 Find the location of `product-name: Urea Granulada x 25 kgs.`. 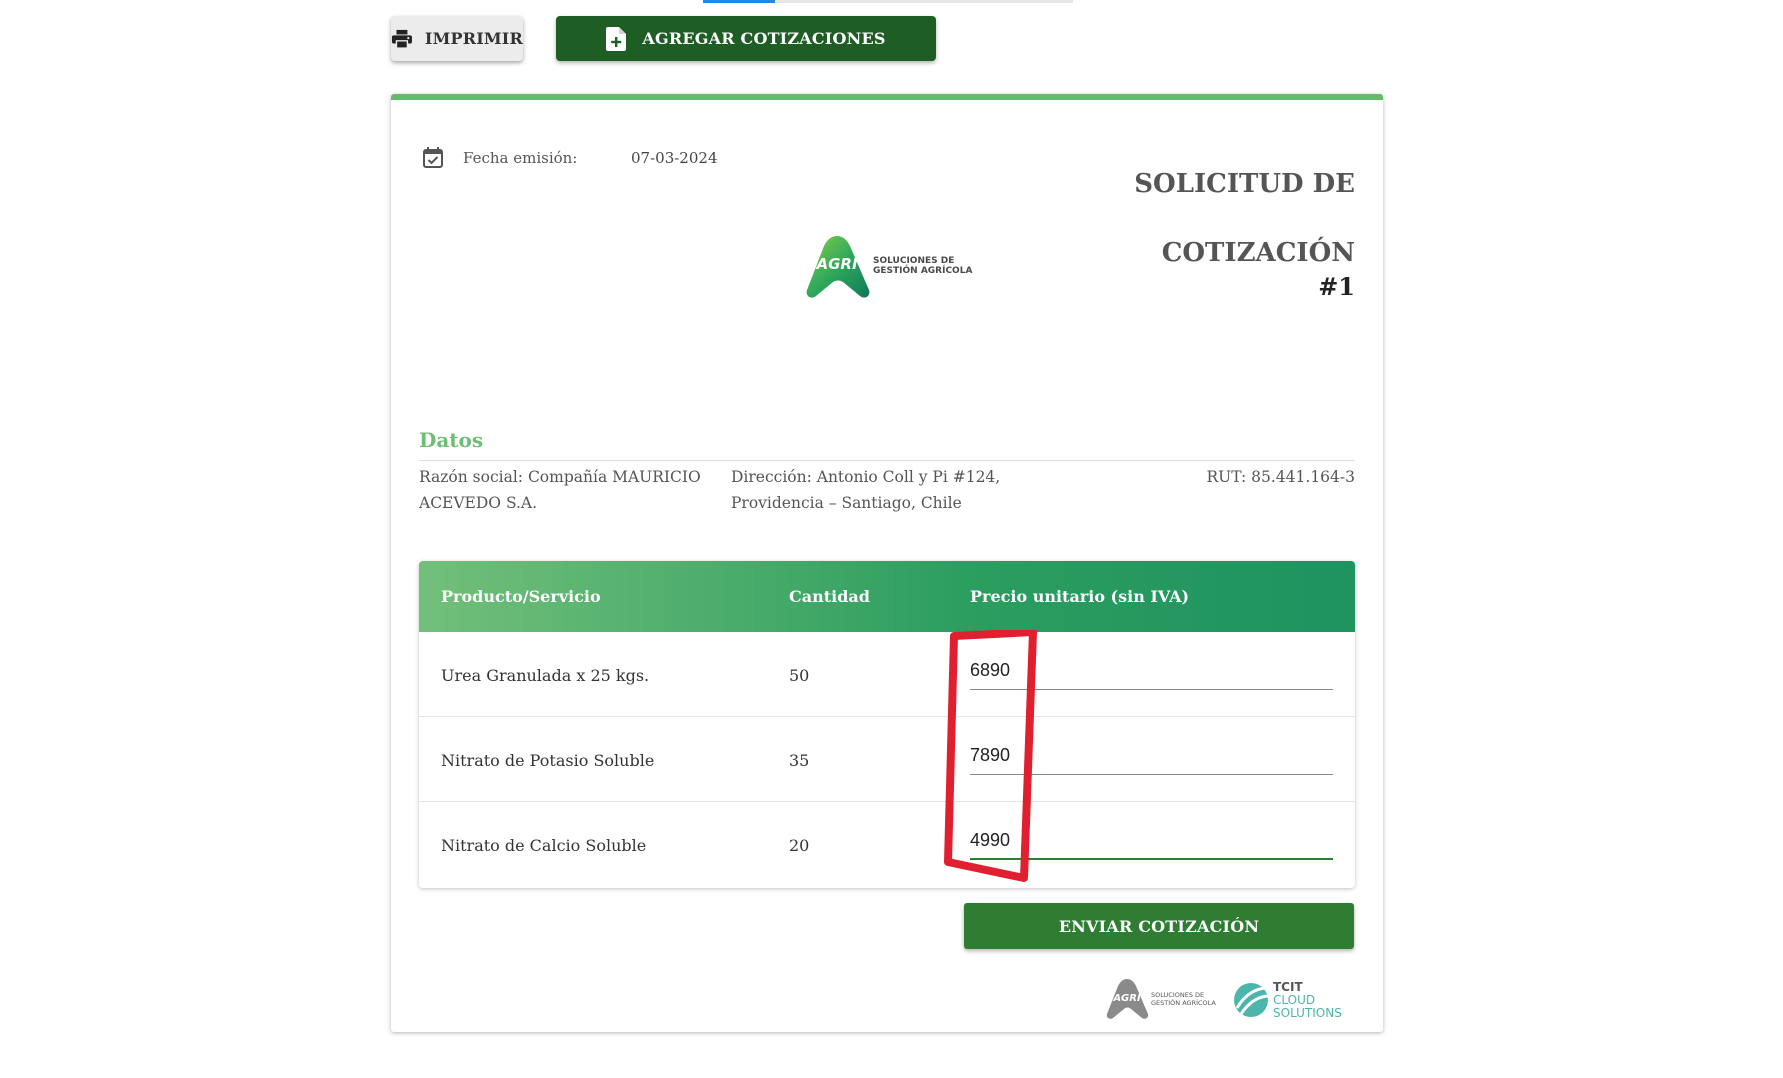

product-name: Urea Granulada x 25 kgs. is located at coordinates (545, 675).